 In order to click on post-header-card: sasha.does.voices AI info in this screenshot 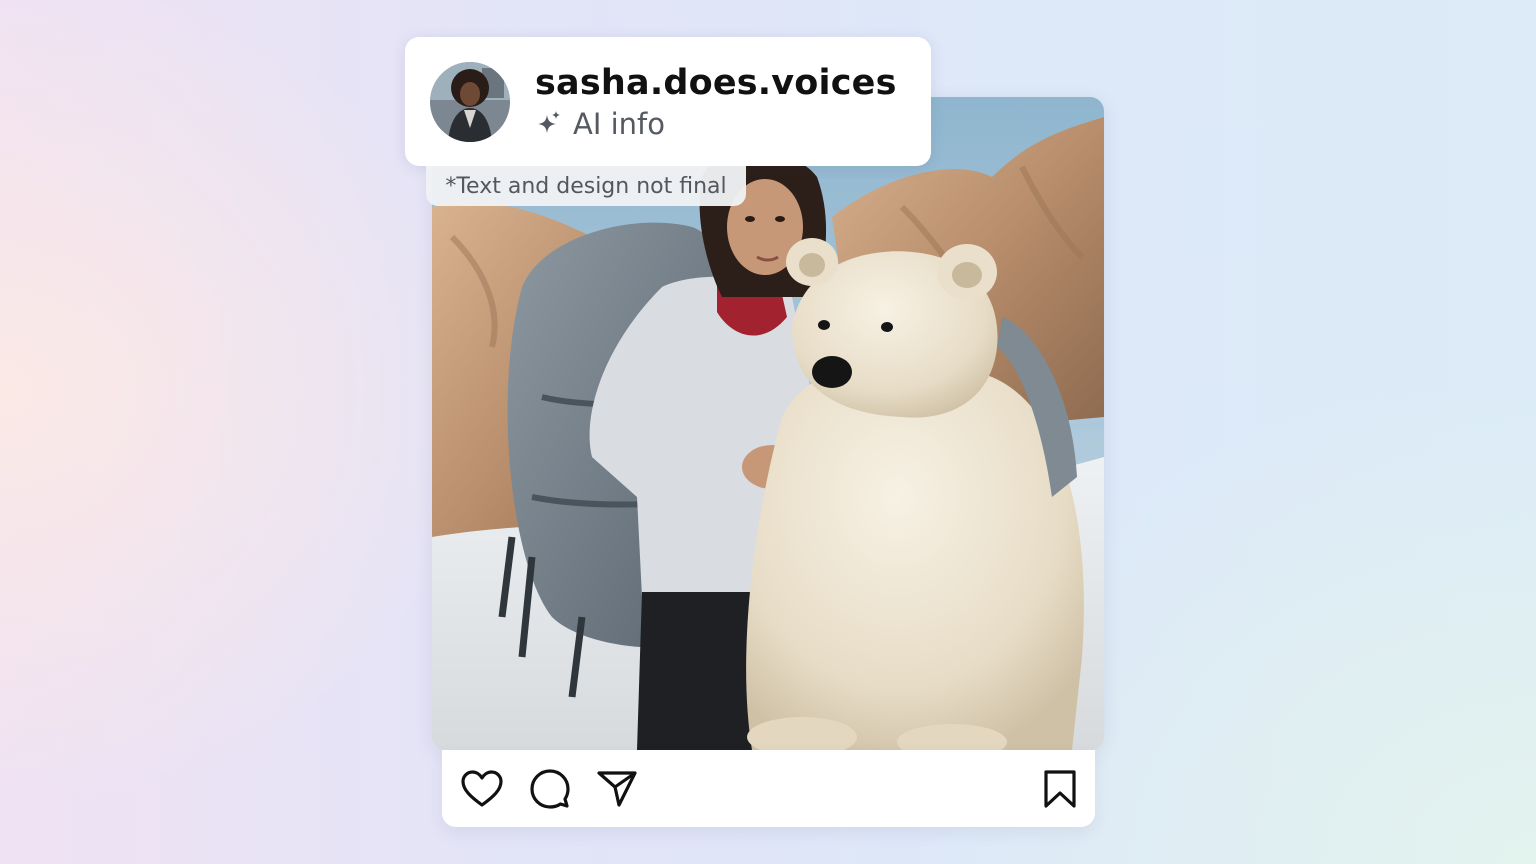, I will do `click(668, 101)`.